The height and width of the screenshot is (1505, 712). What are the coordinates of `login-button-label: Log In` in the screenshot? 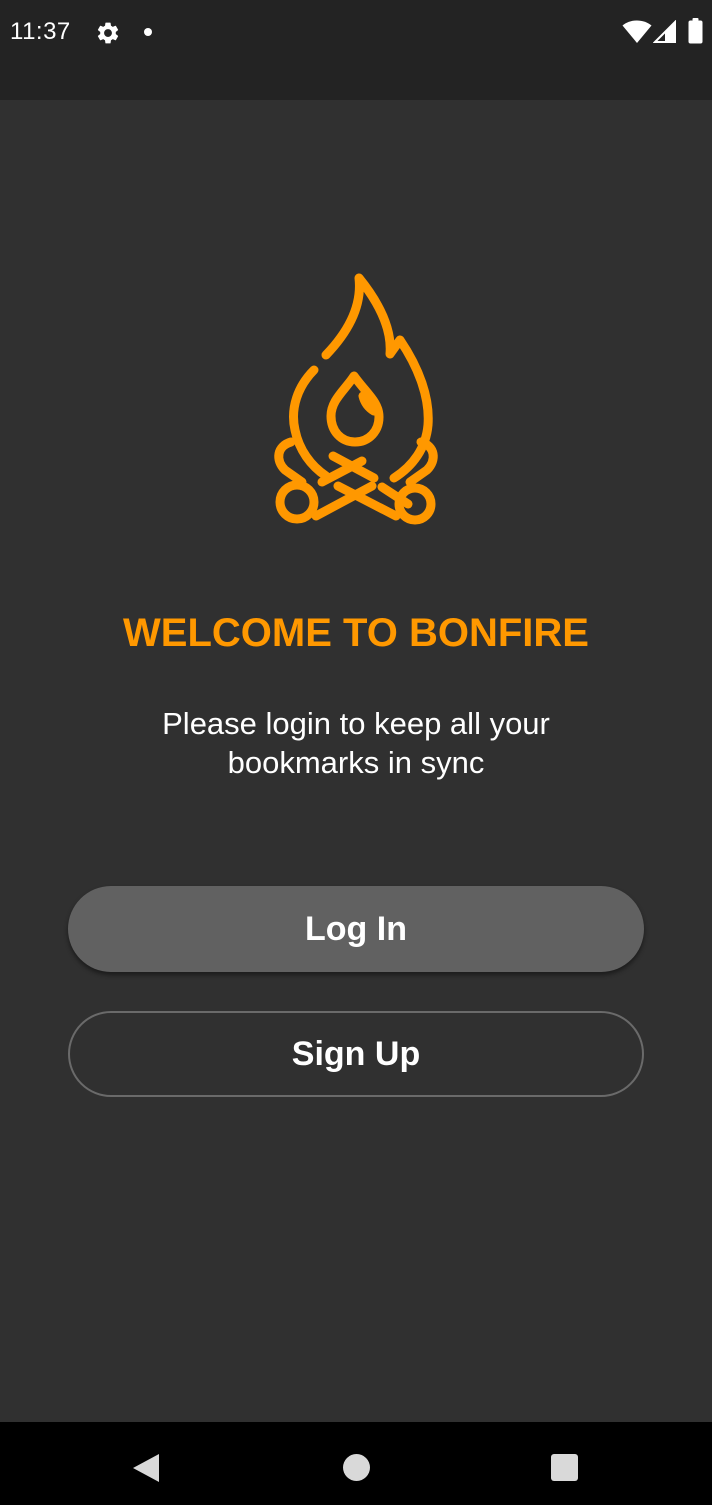 It's located at (356, 928).